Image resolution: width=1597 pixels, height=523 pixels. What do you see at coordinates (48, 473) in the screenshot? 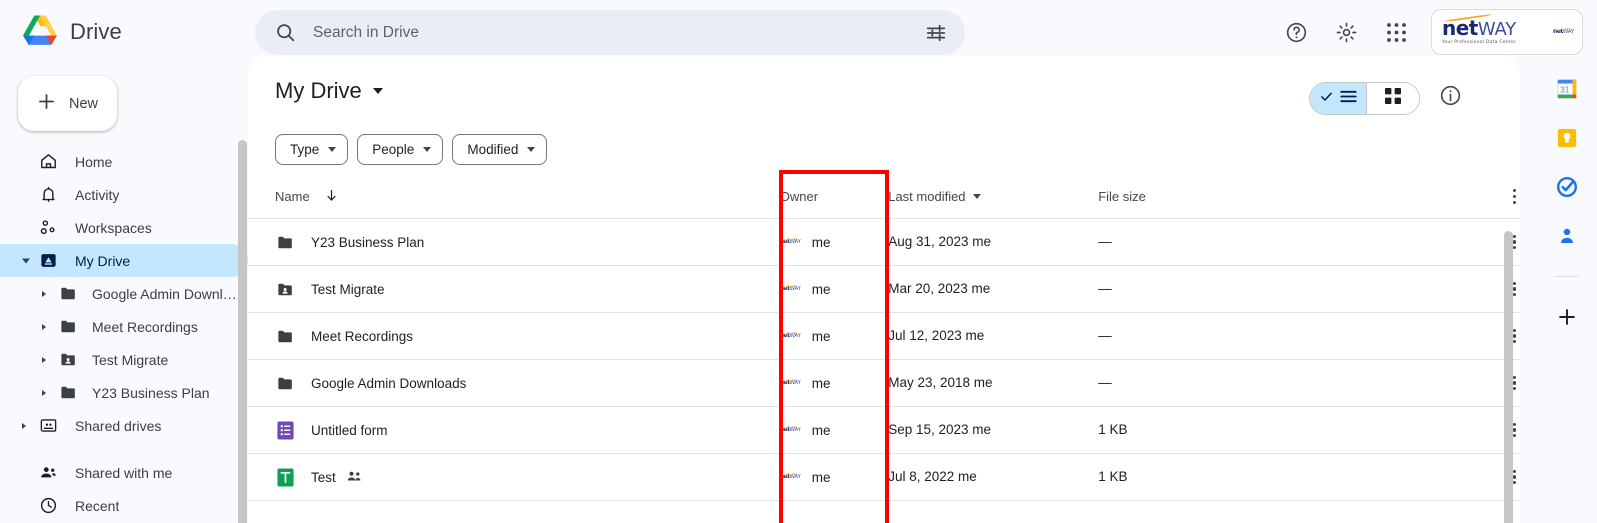
I see `people-icon` at bounding box center [48, 473].